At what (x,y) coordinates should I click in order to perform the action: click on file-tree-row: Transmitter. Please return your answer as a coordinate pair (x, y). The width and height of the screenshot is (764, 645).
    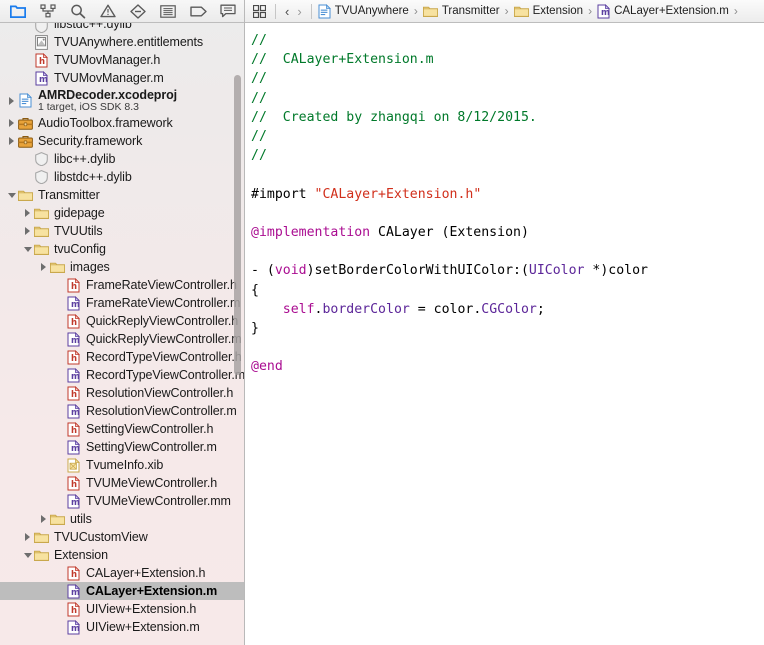
    Looking at the image, I should click on (122, 195).